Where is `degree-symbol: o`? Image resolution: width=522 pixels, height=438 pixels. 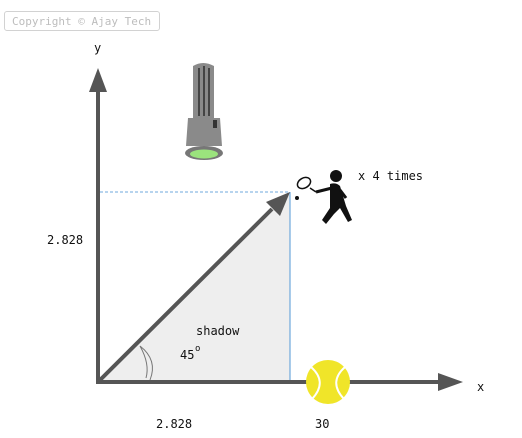 degree-symbol: o is located at coordinates (197, 349).